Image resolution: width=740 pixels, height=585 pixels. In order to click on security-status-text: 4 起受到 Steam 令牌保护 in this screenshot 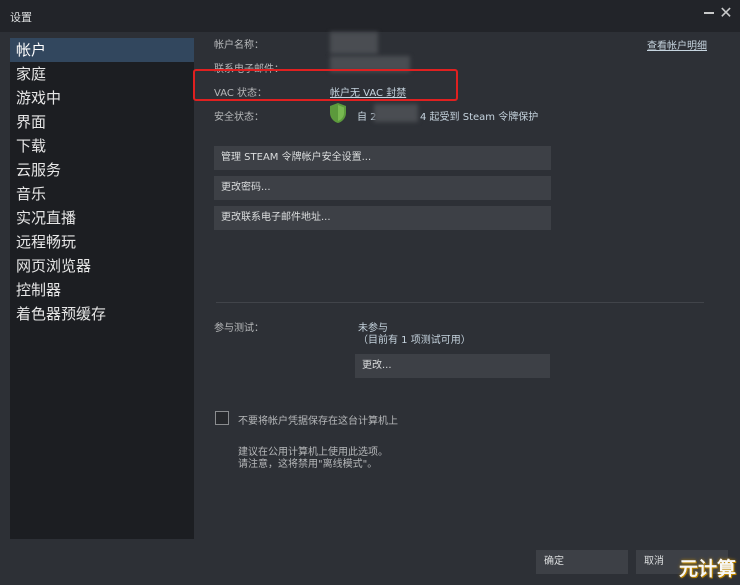, I will do `click(479, 117)`.